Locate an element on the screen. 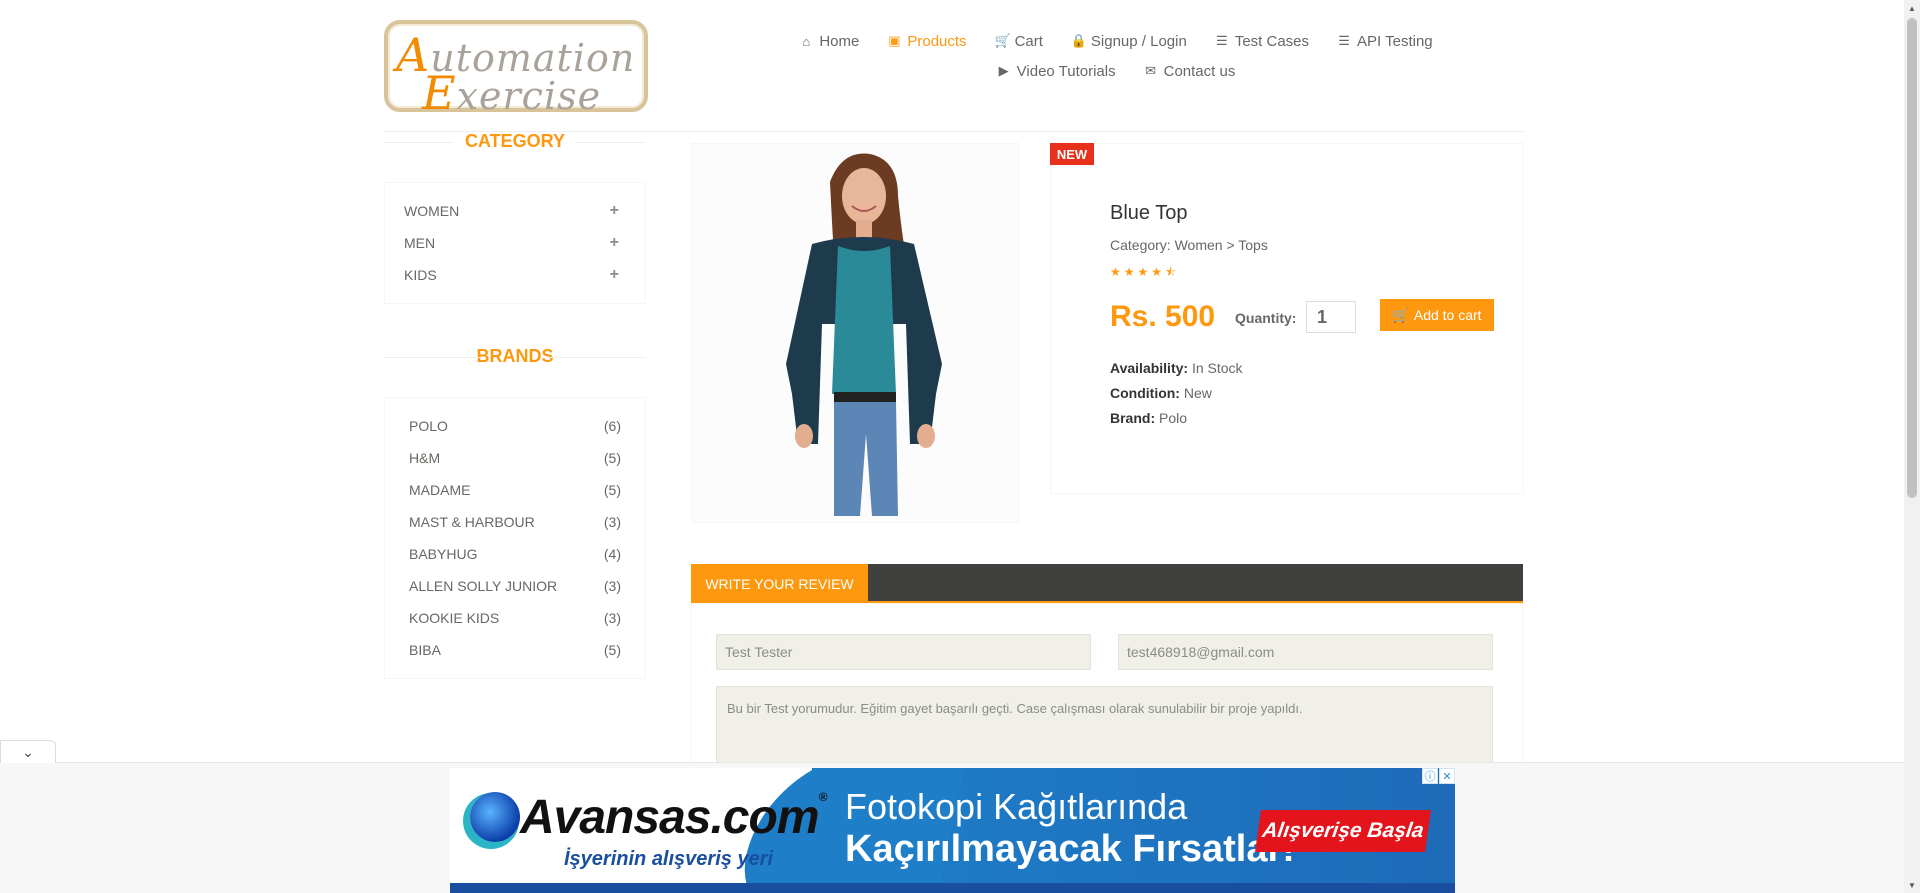  availability-value: In Stock is located at coordinates (1217, 368).